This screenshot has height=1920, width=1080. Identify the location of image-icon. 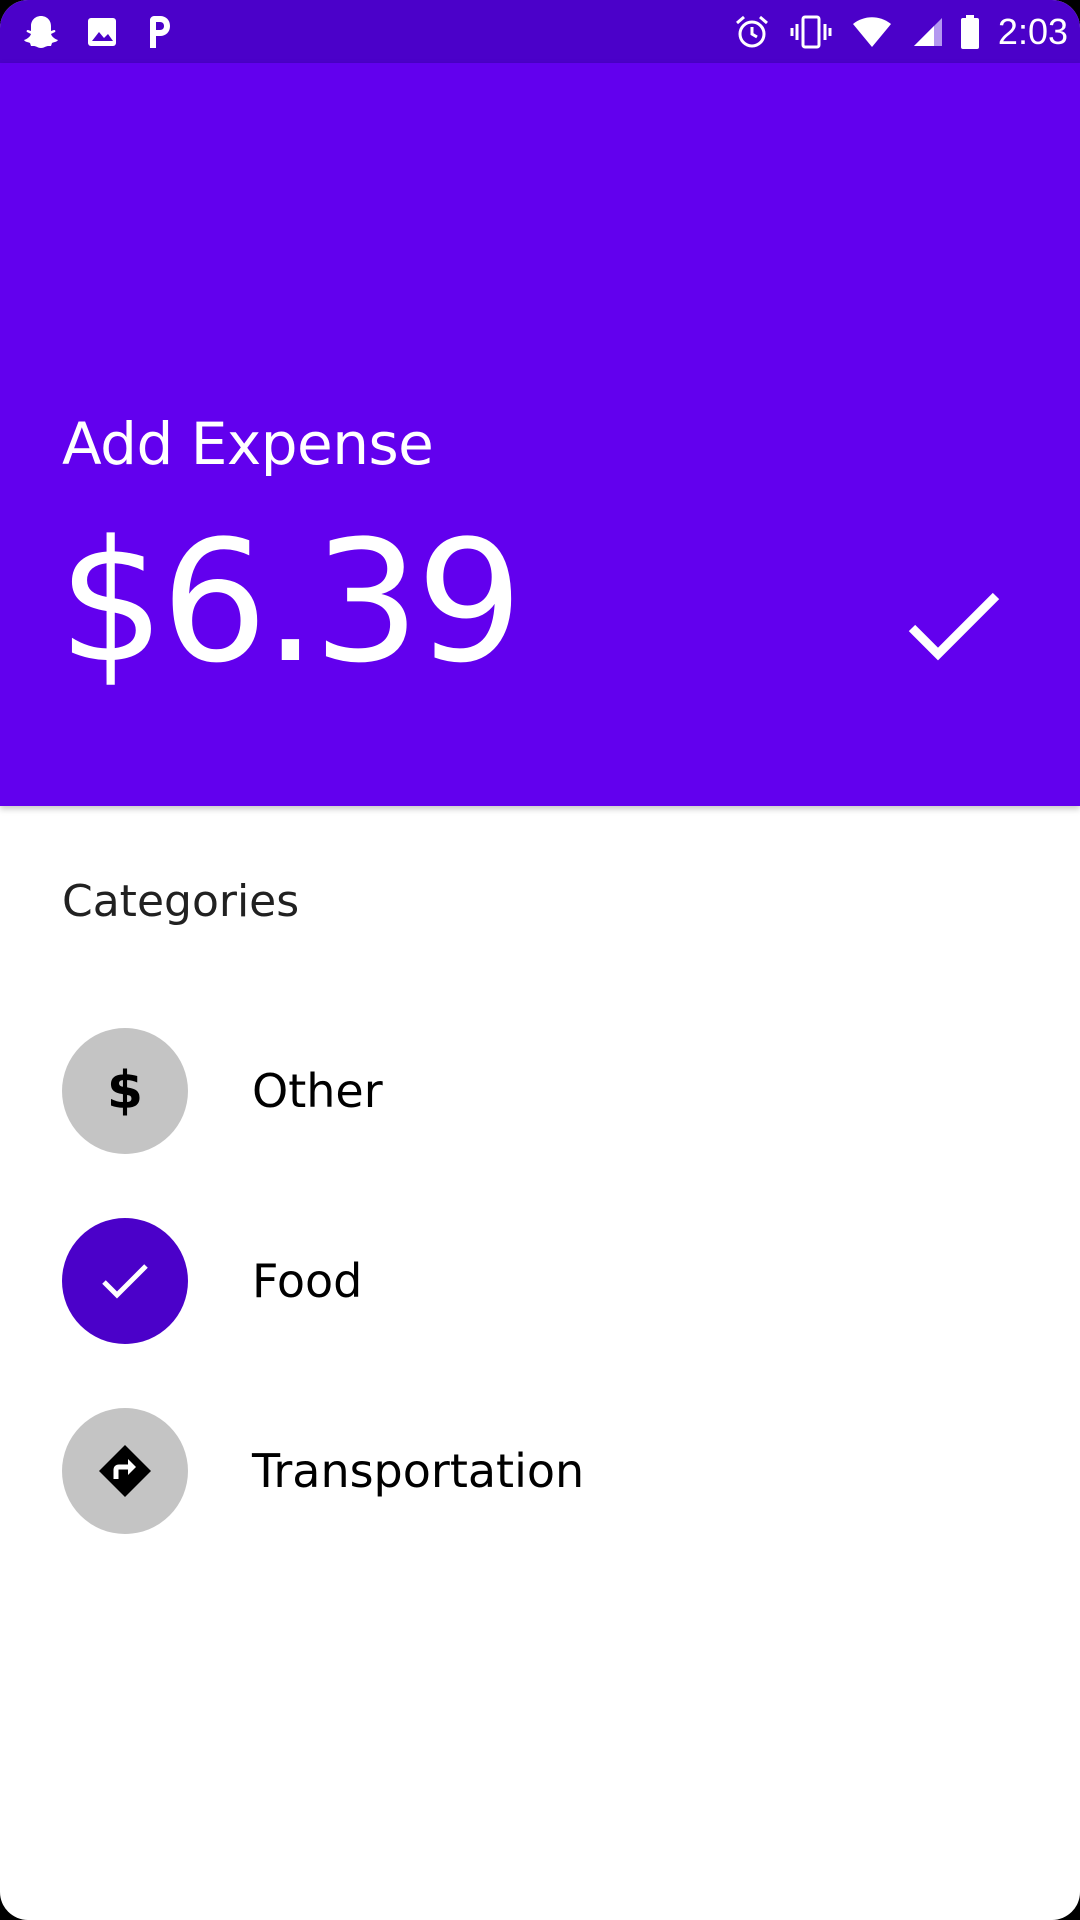
(102, 32).